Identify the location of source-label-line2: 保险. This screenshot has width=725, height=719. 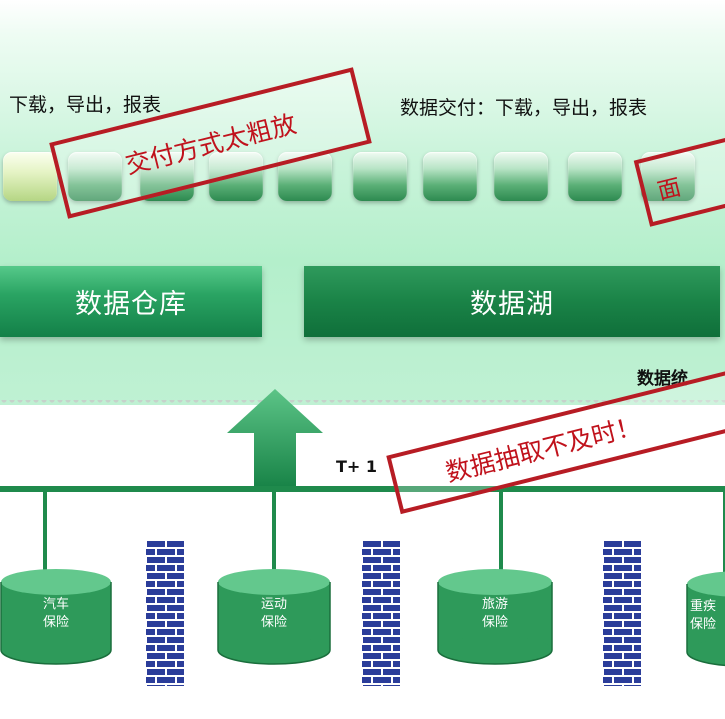
(703, 624).